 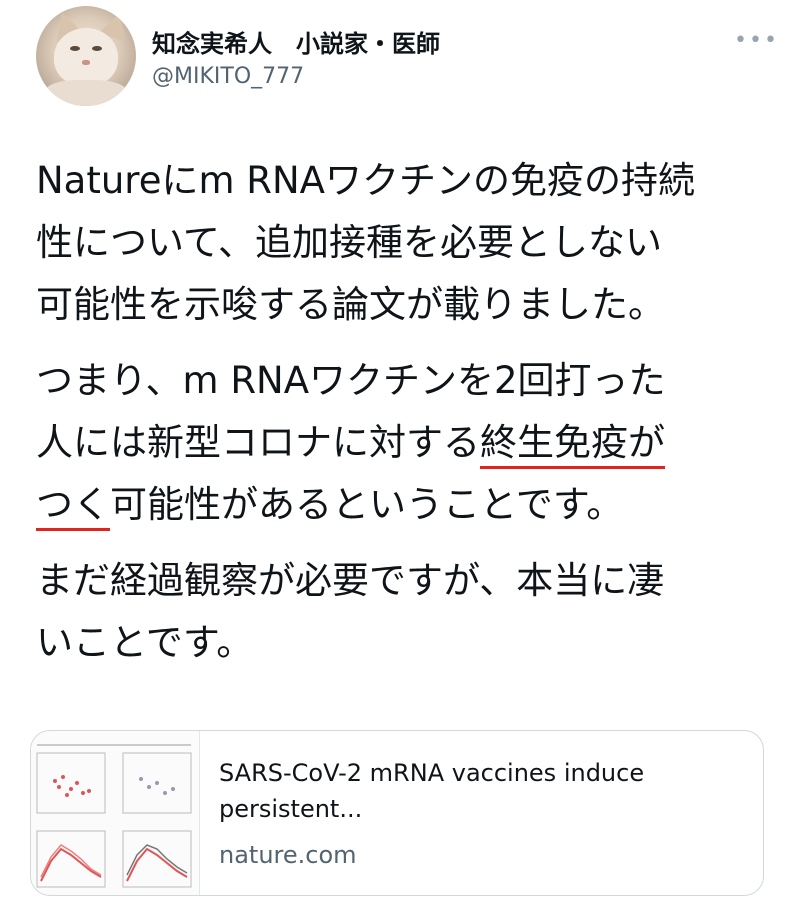 What do you see at coordinates (349, 242) in the screenshot?
I see `text-line: 性について、追加接種を必要としない` at bounding box center [349, 242].